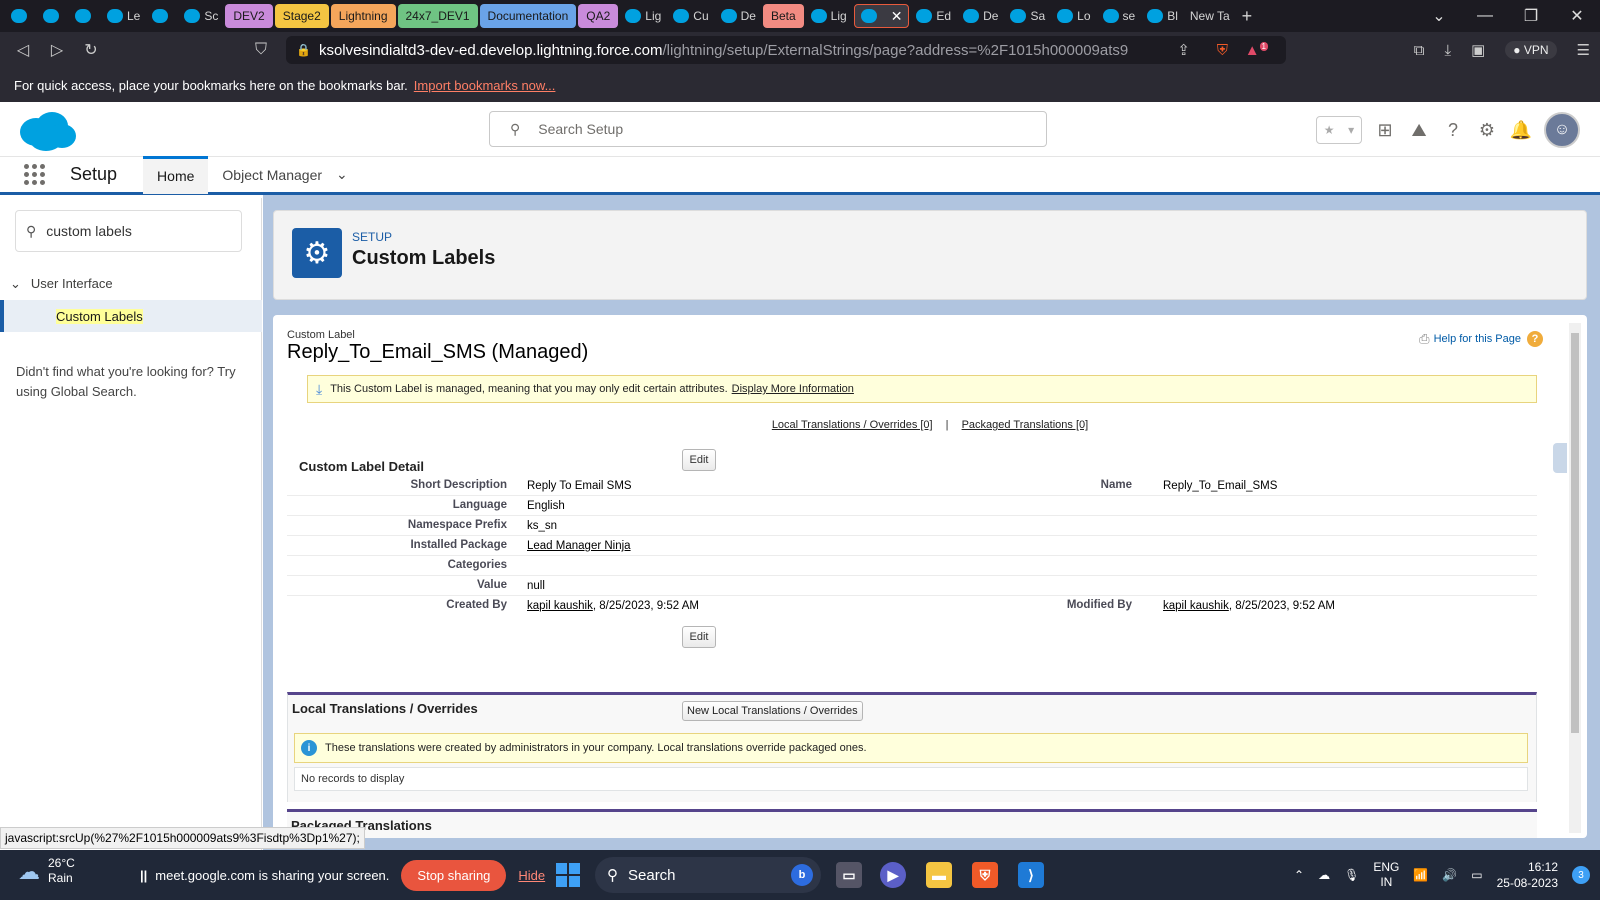  Describe the element at coordinates (437, 16) in the screenshot. I see `browser-tab: 24x7_DEV1` at that location.